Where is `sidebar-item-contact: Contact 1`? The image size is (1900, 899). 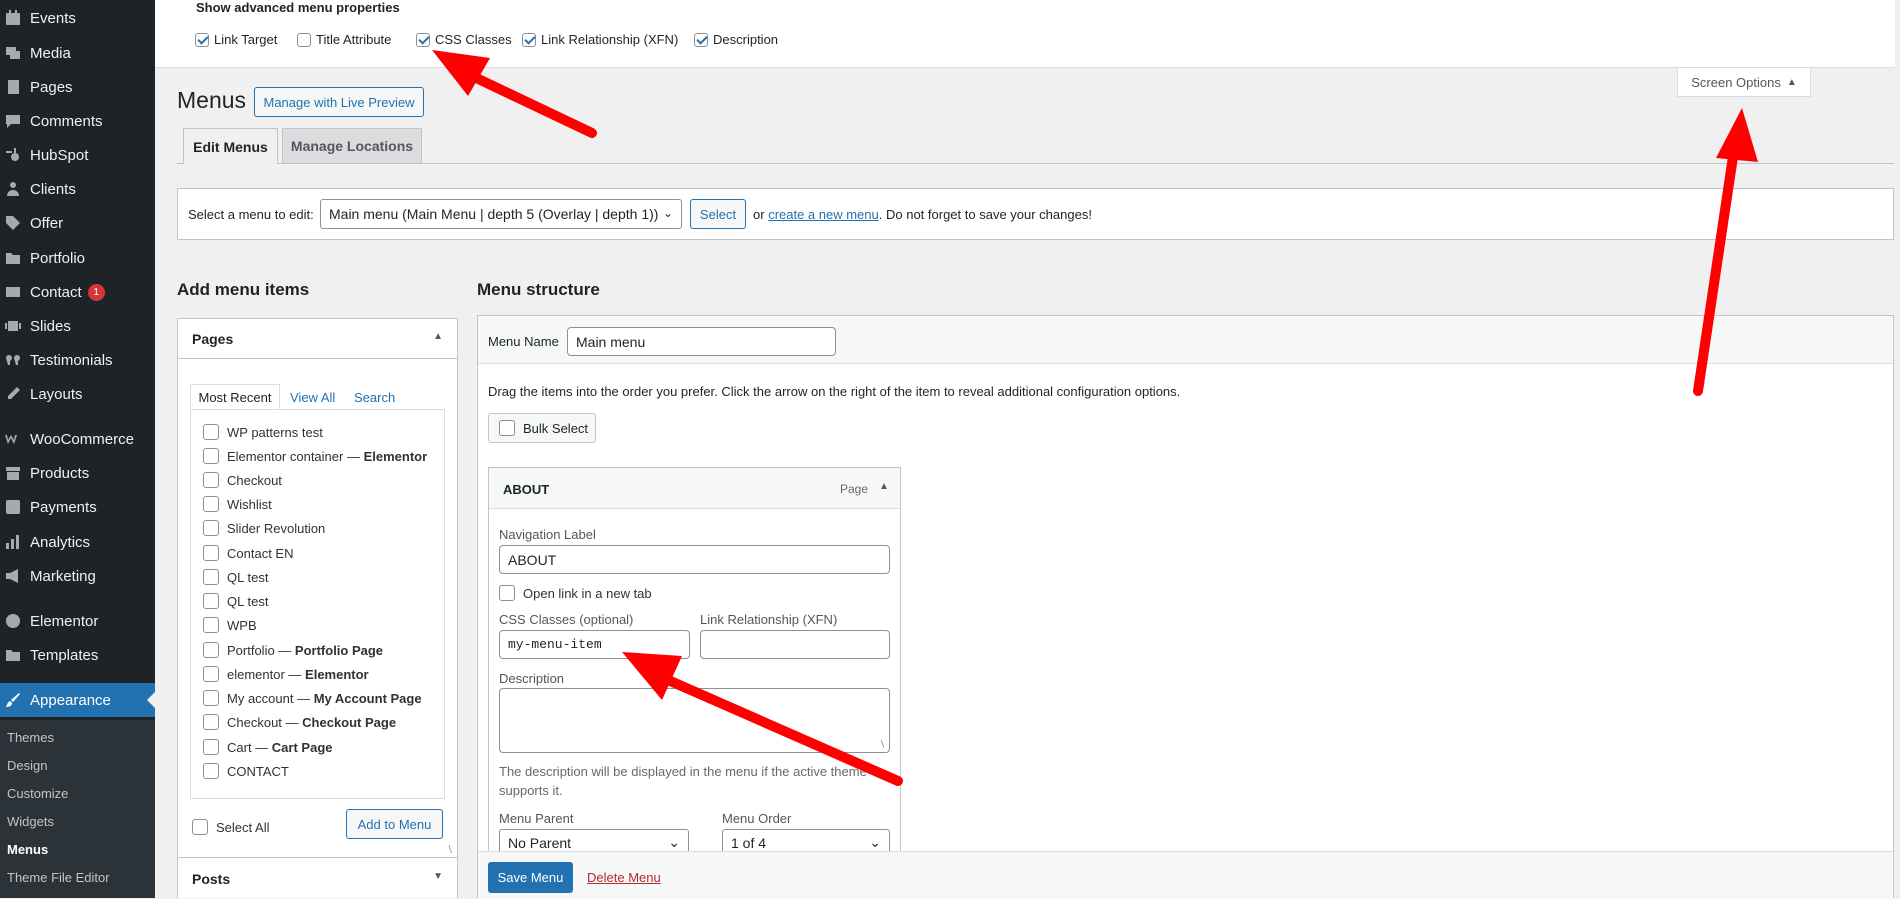
sidebar-item-contact: Contact 1 is located at coordinates (77, 292).